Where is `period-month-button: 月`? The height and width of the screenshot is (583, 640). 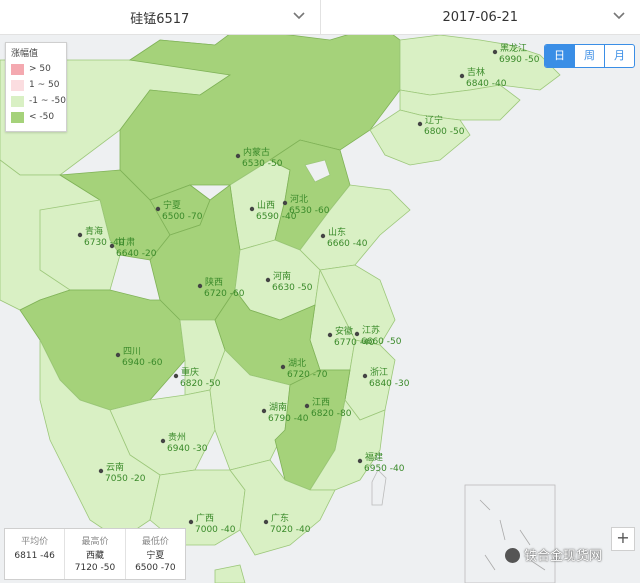
period-month-button: 月 is located at coordinates (619, 56).